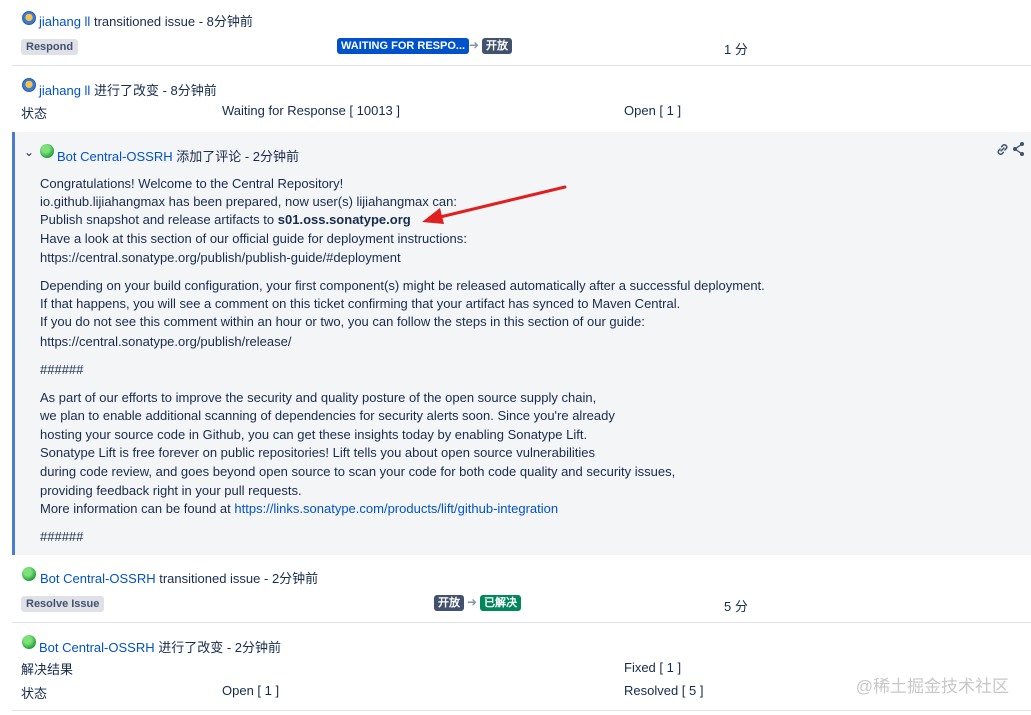 This screenshot has width=1031, height=715. Describe the element at coordinates (1019, 150) in the screenshot. I see `share-icon` at that location.